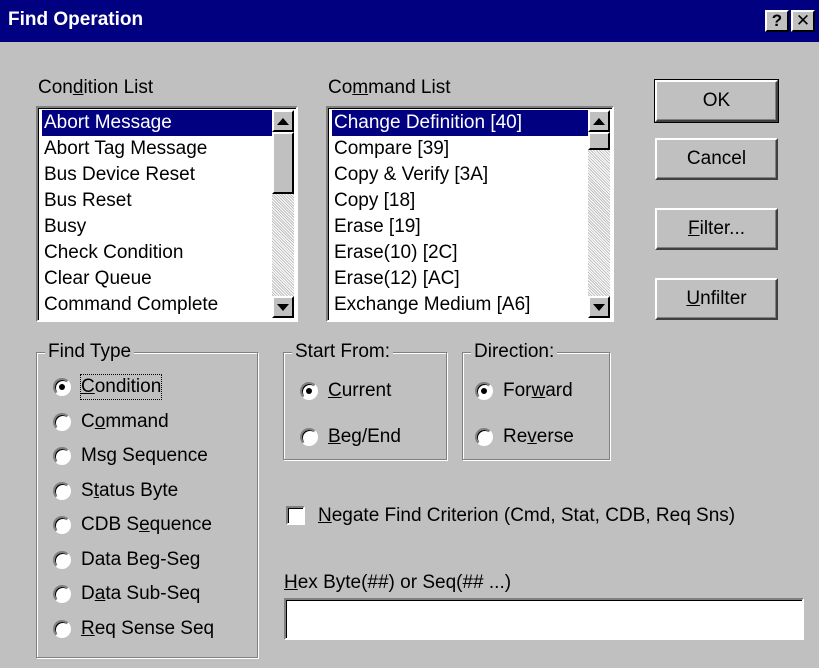  Describe the element at coordinates (460, 253) in the screenshot. I see `command-list-item: Erase(10) [2C]` at that location.